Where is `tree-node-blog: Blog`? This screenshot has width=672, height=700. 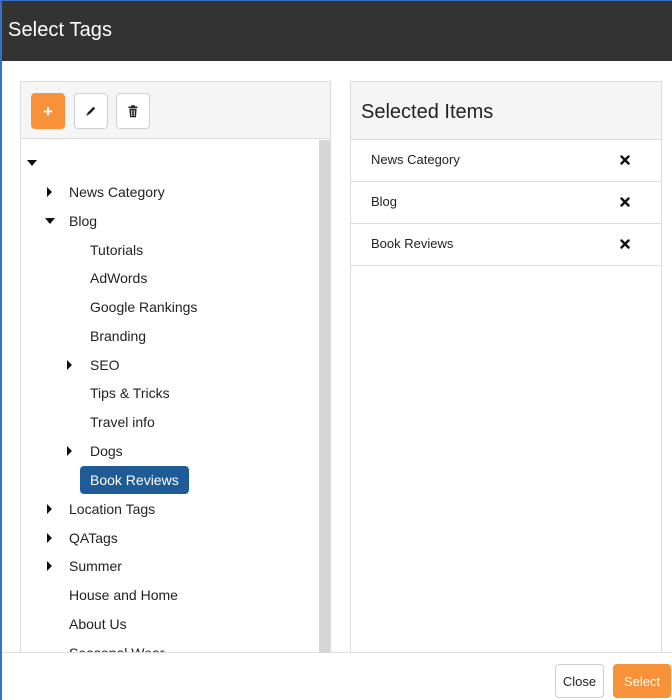 tree-node-blog: Blog is located at coordinates (161, 221).